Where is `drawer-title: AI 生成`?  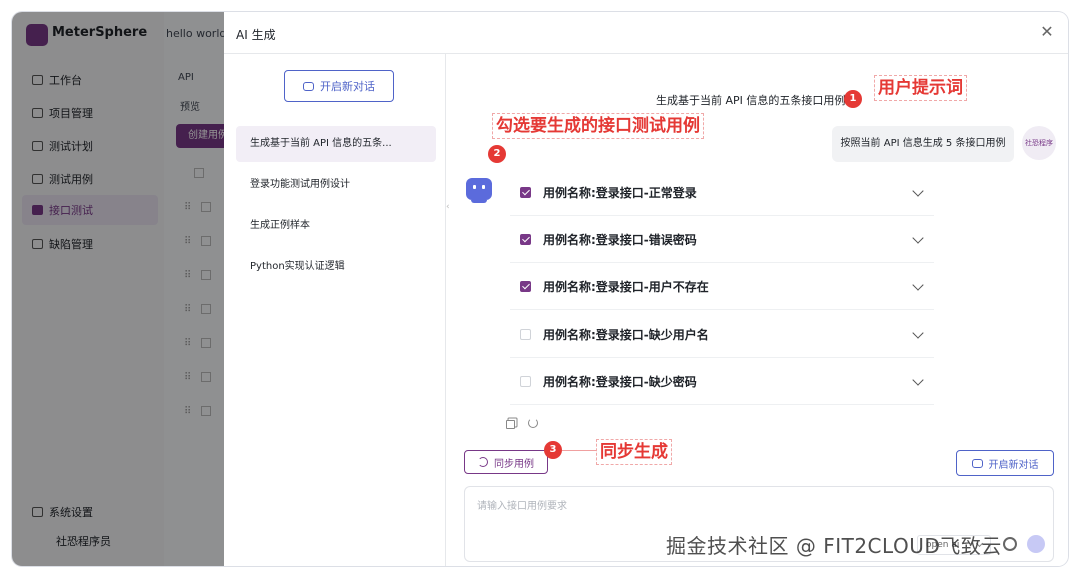 drawer-title: AI 生成 is located at coordinates (256, 35).